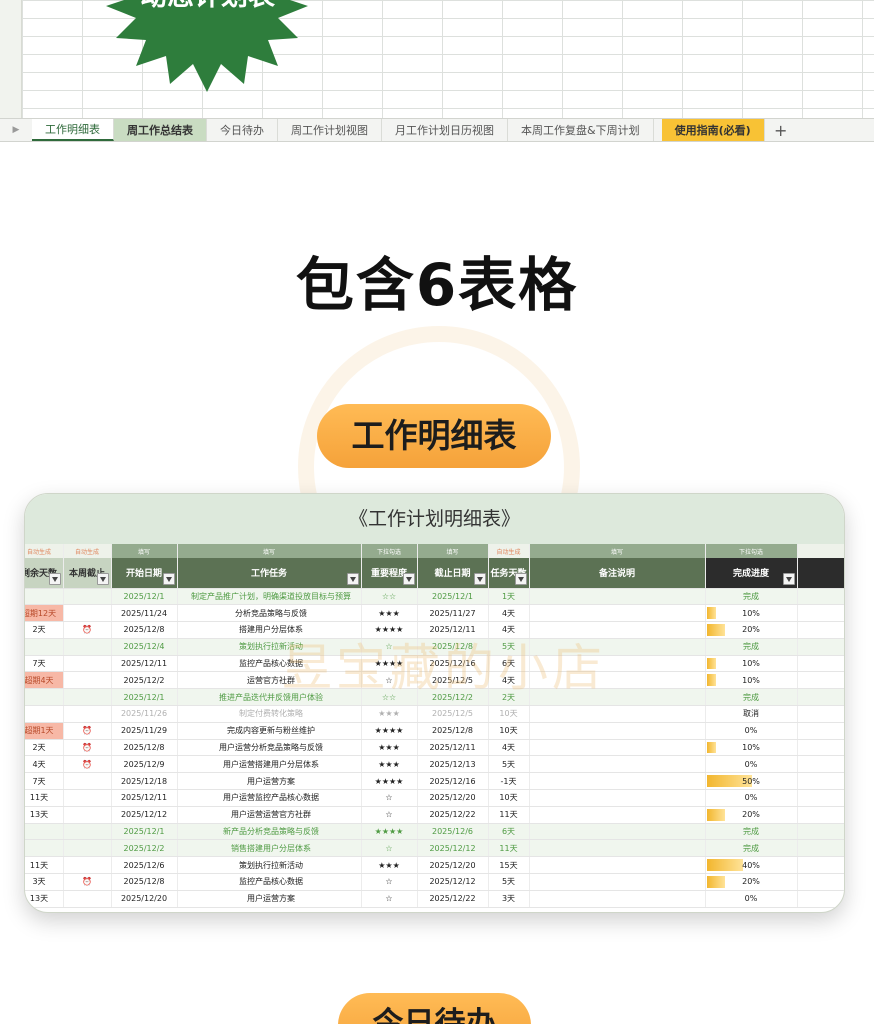 This screenshot has height=1024, width=874. What do you see at coordinates (269, 865) in the screenshot?
I see `task-cell: 策划执行拉新活动` at bounding box center [269, 865].